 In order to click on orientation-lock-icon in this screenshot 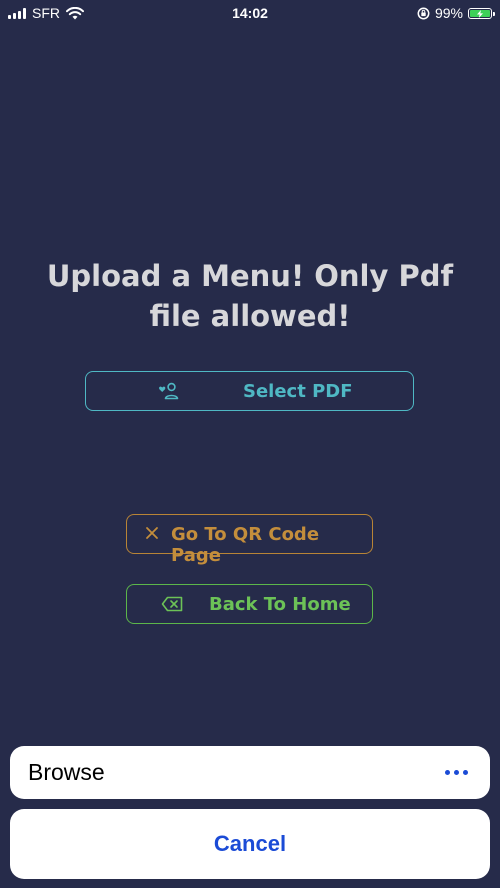, I will do `click(423, 13)`.